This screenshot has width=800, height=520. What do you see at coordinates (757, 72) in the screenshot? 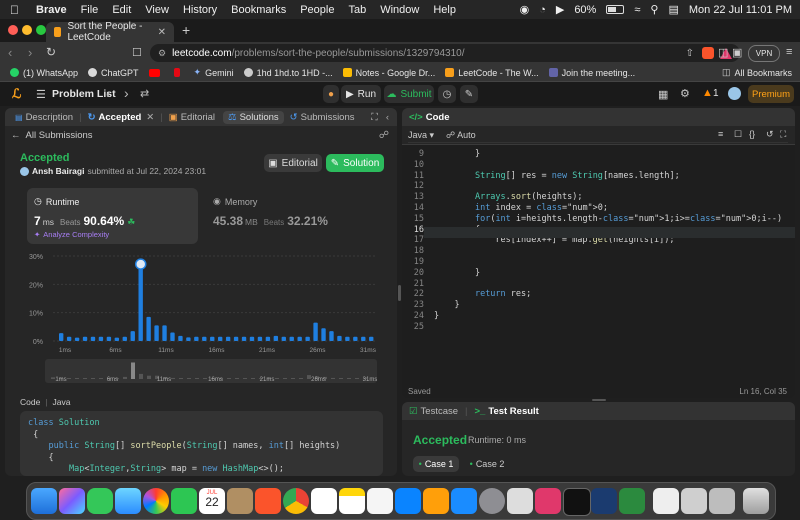
I see `all-bookmarks: ◫ All Bookmarks` at bounding box center [757, 72].